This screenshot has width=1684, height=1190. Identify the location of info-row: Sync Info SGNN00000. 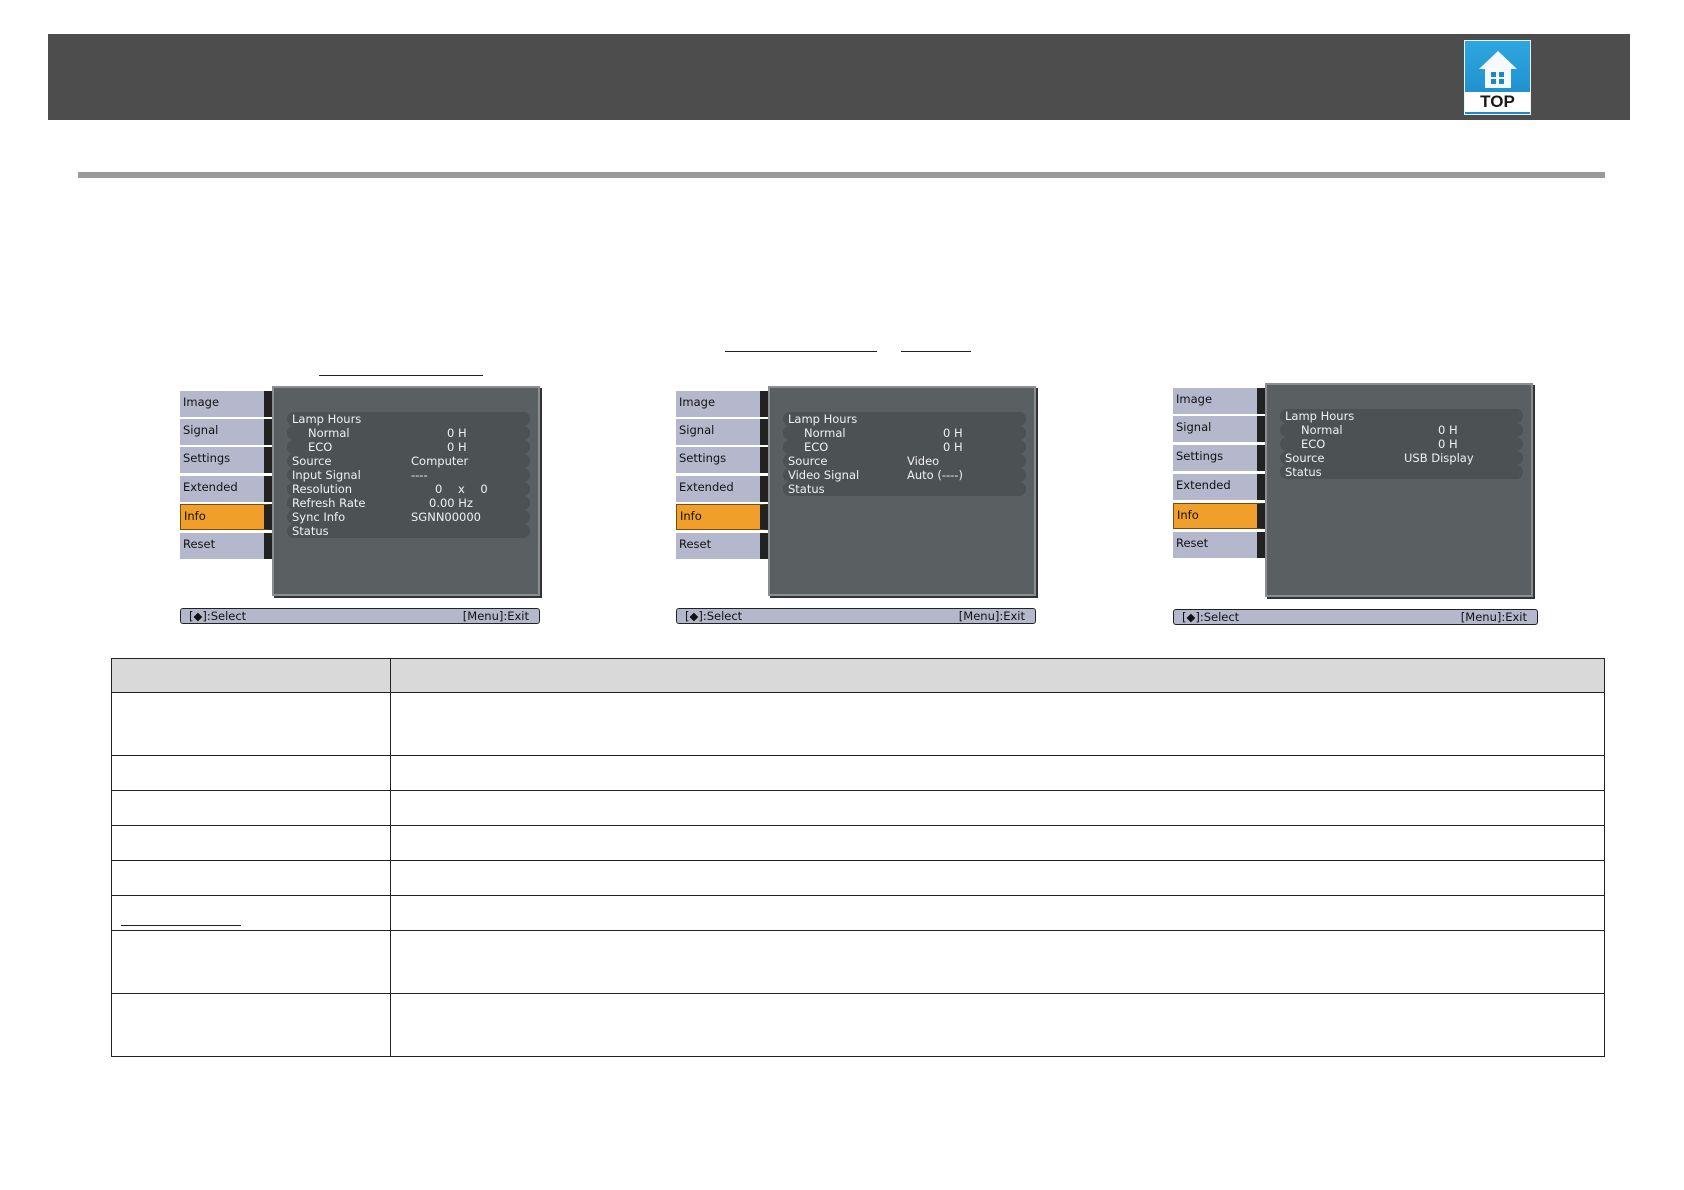
(408, 517).